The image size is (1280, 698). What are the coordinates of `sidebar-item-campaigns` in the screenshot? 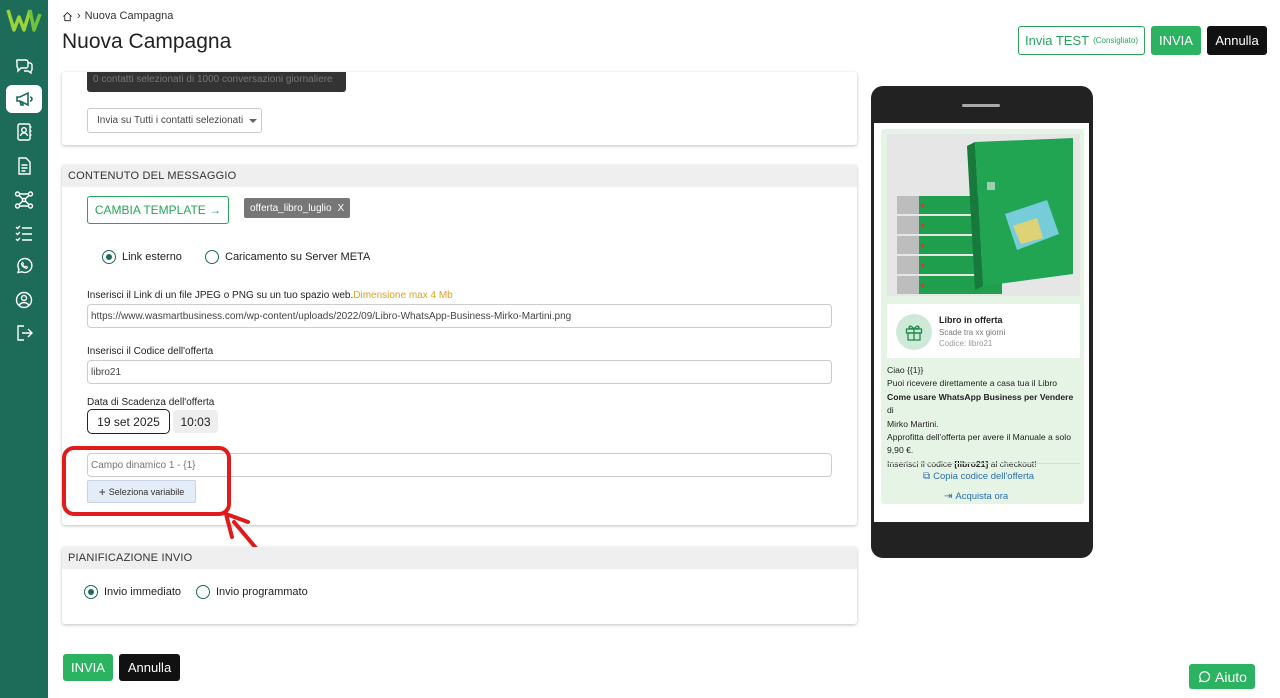 It's located at (24, 99).